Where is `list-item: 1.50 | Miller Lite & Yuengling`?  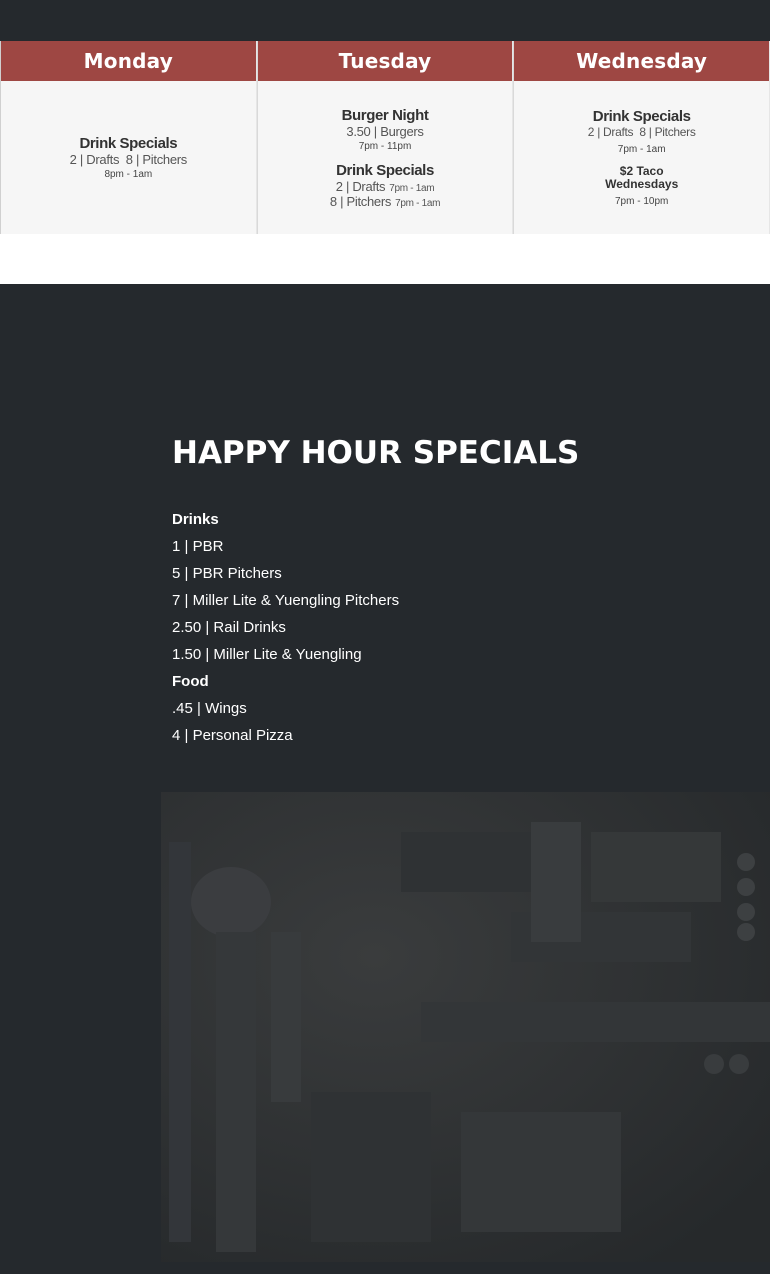 list-item: 1.50 | Miller Lite & Yuengling is located at coordinates (267, 654).